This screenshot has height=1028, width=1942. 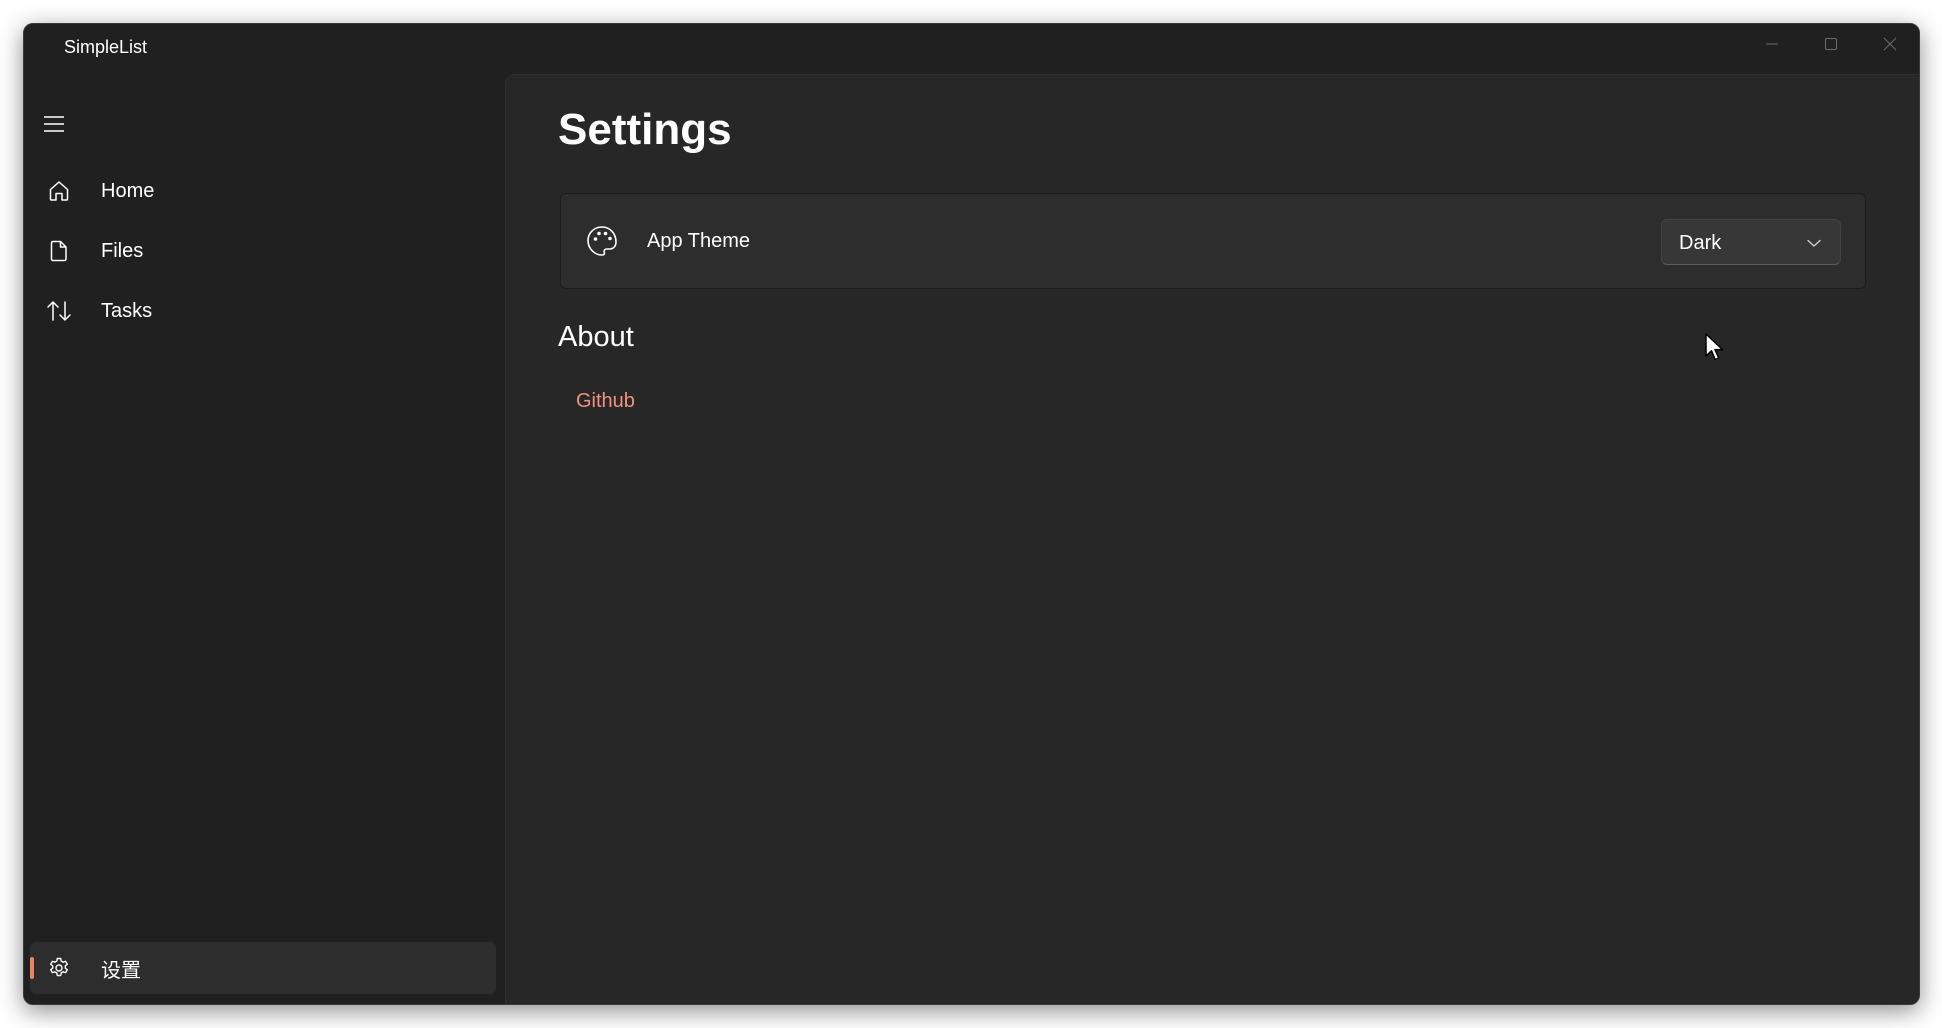 What do you see at coordinates (1700, 243) in the screenshot?
I see `app-theme-selected-value: Dark` at bounding box center [1700, 243].